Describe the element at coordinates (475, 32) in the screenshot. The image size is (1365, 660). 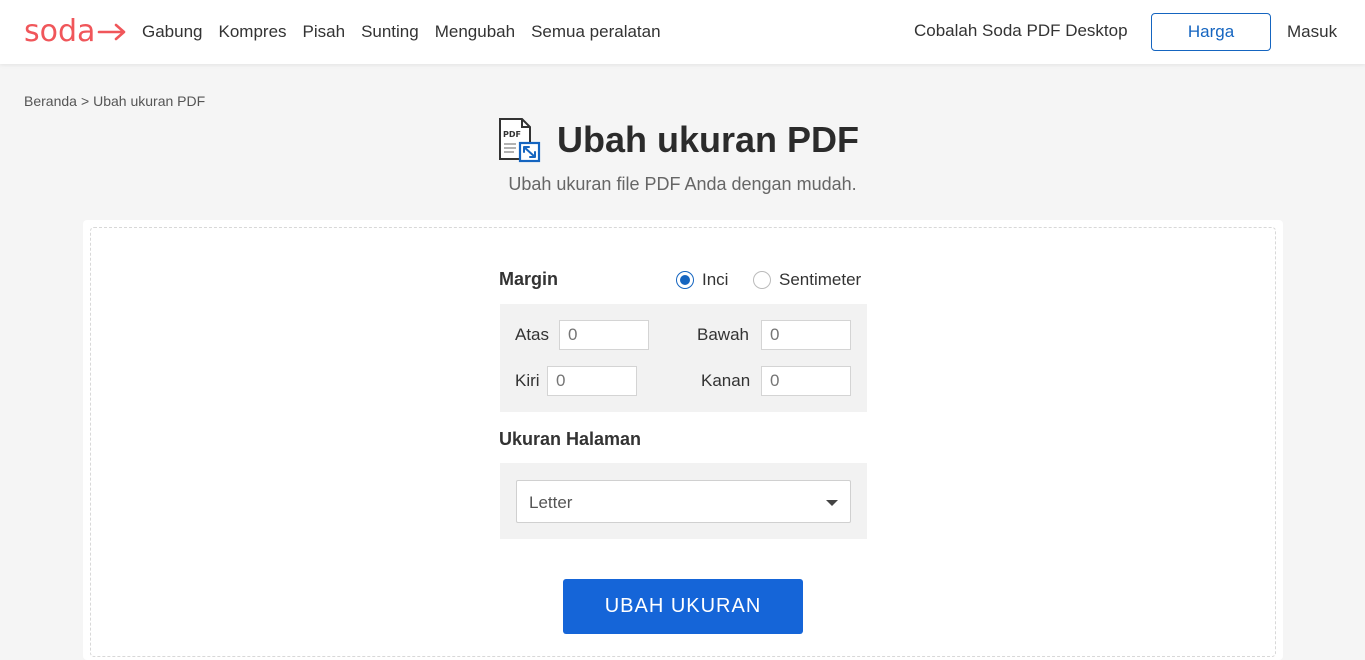
I see `nav-item-mengubah: Mengubah` at that location.